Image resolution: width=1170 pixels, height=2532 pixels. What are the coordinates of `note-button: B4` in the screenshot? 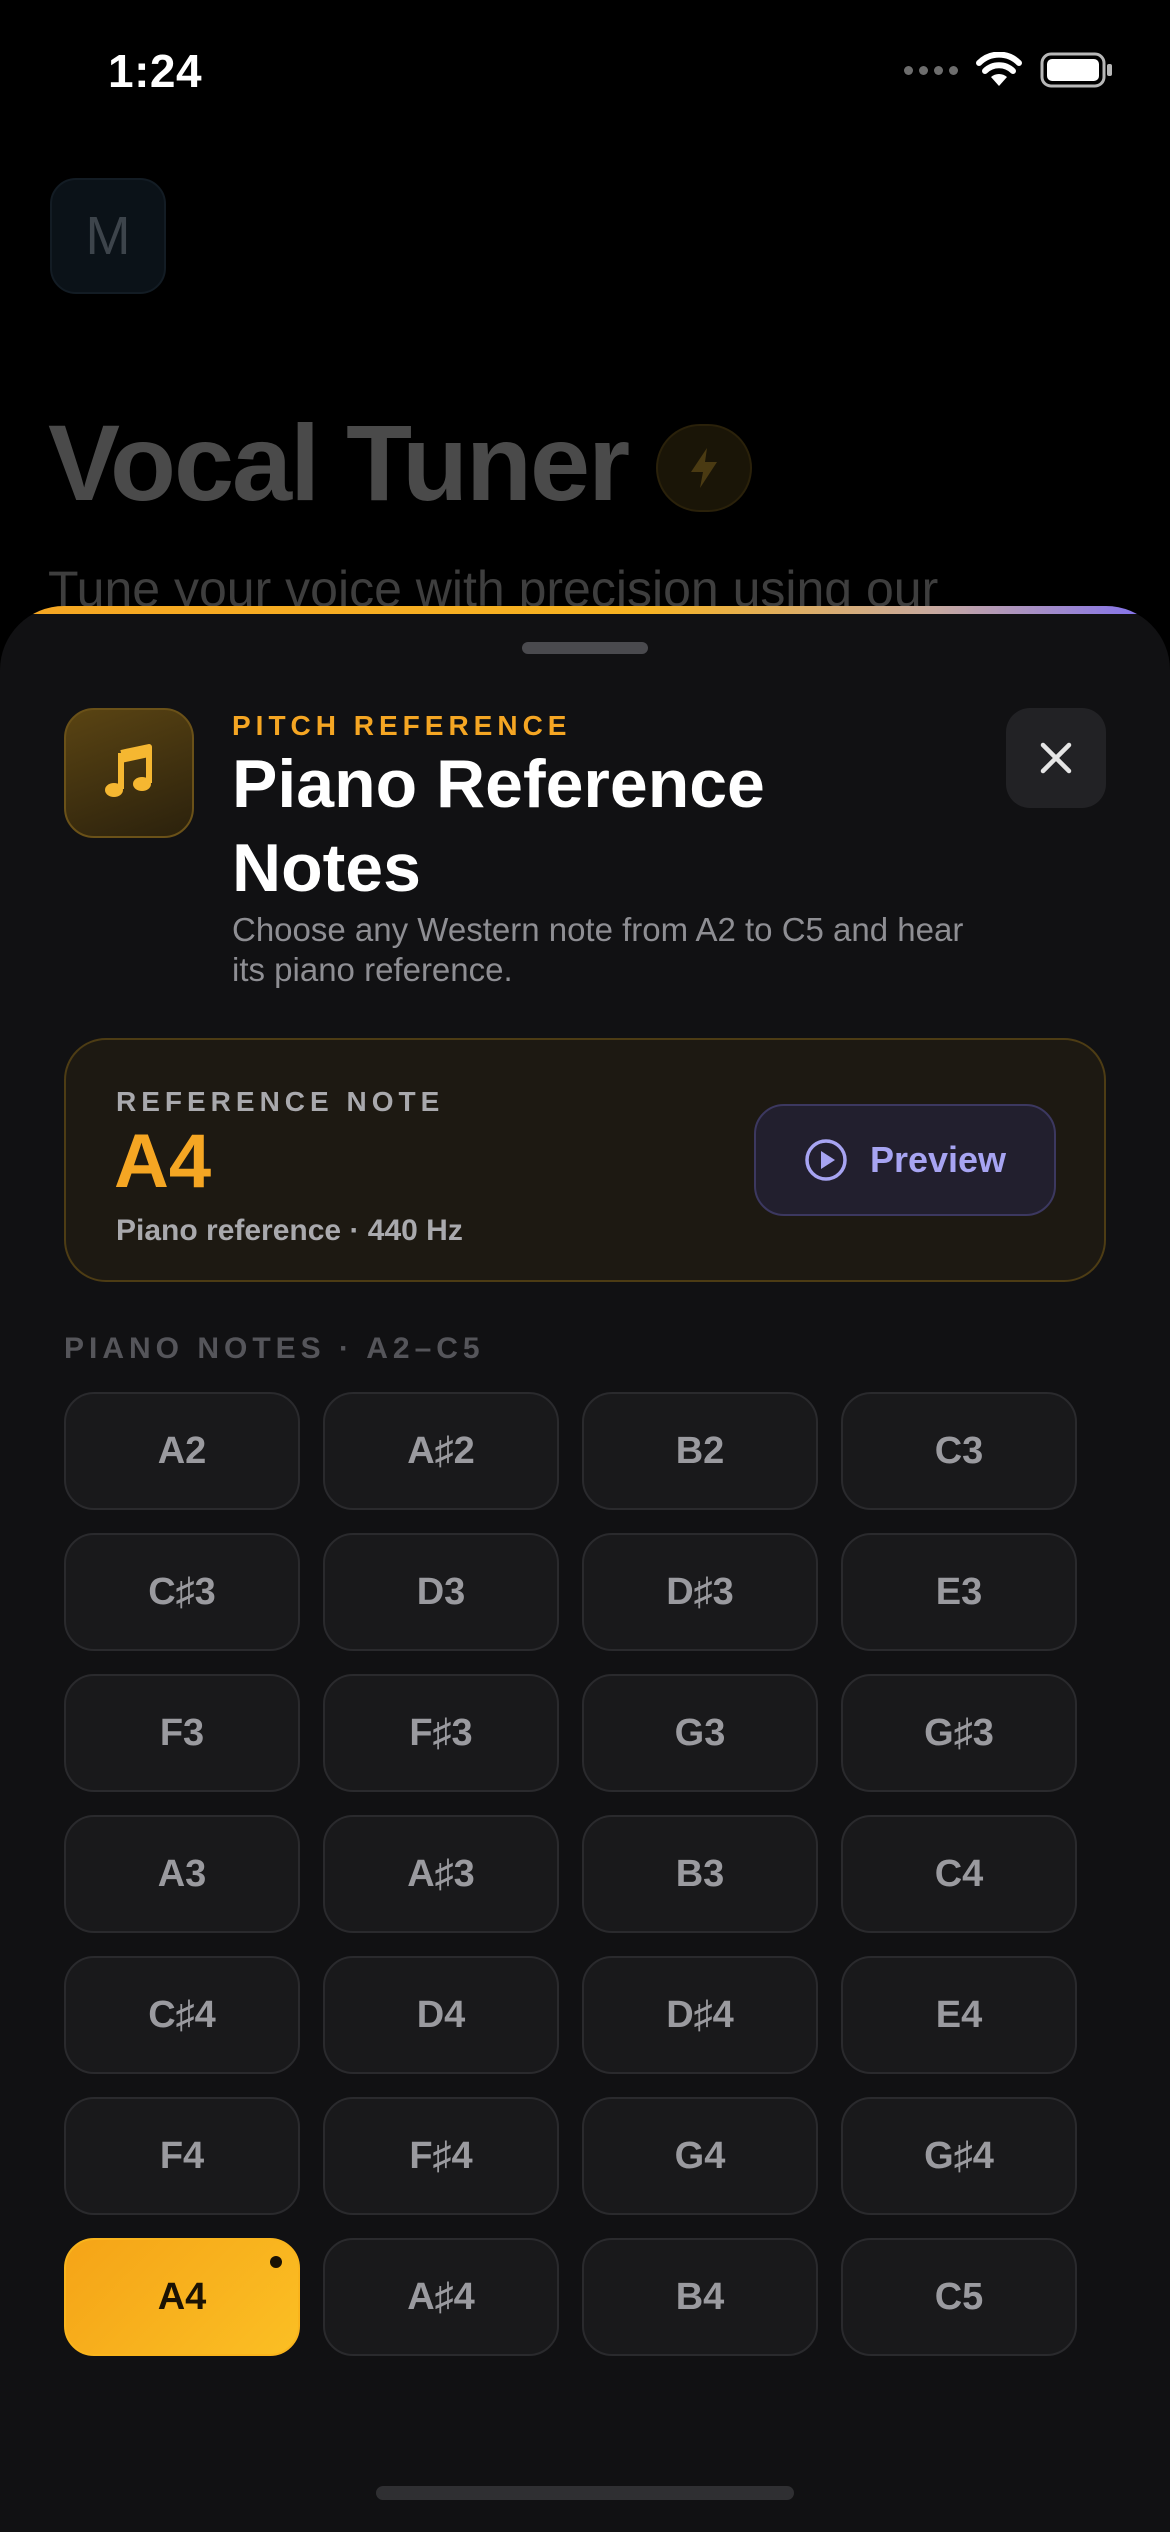 It's located at (700, 2297).